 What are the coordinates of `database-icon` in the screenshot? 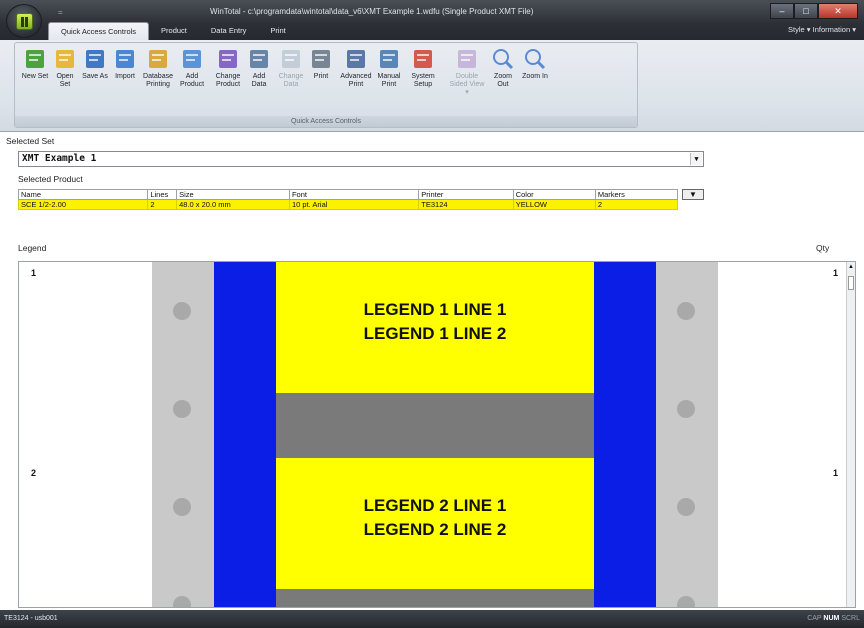 It's located at (158, 59).